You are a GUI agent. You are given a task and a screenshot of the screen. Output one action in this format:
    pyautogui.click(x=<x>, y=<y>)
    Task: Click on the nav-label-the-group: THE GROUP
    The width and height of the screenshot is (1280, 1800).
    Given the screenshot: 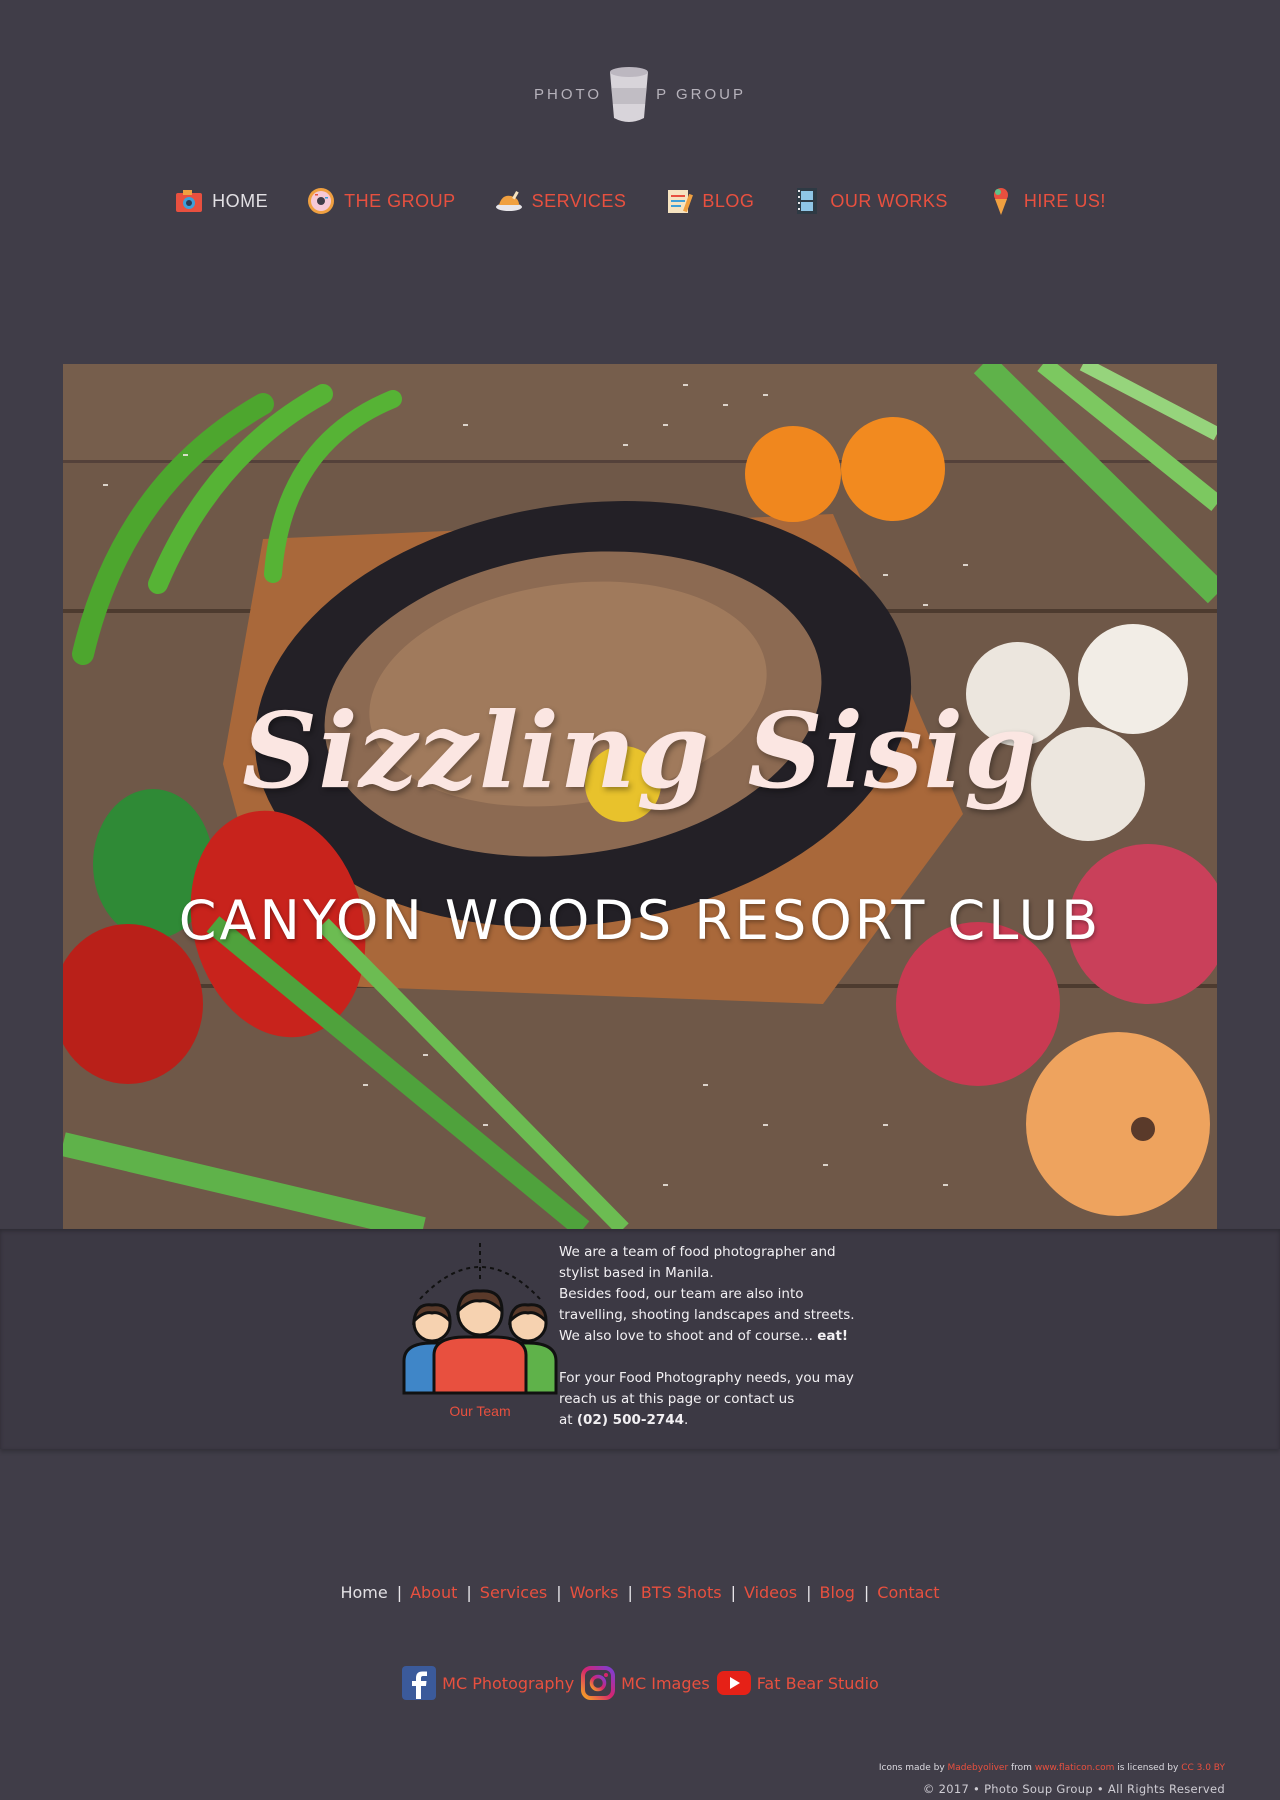 What is the action you would take?
    pyautogui.click(x=400, y=200)
    